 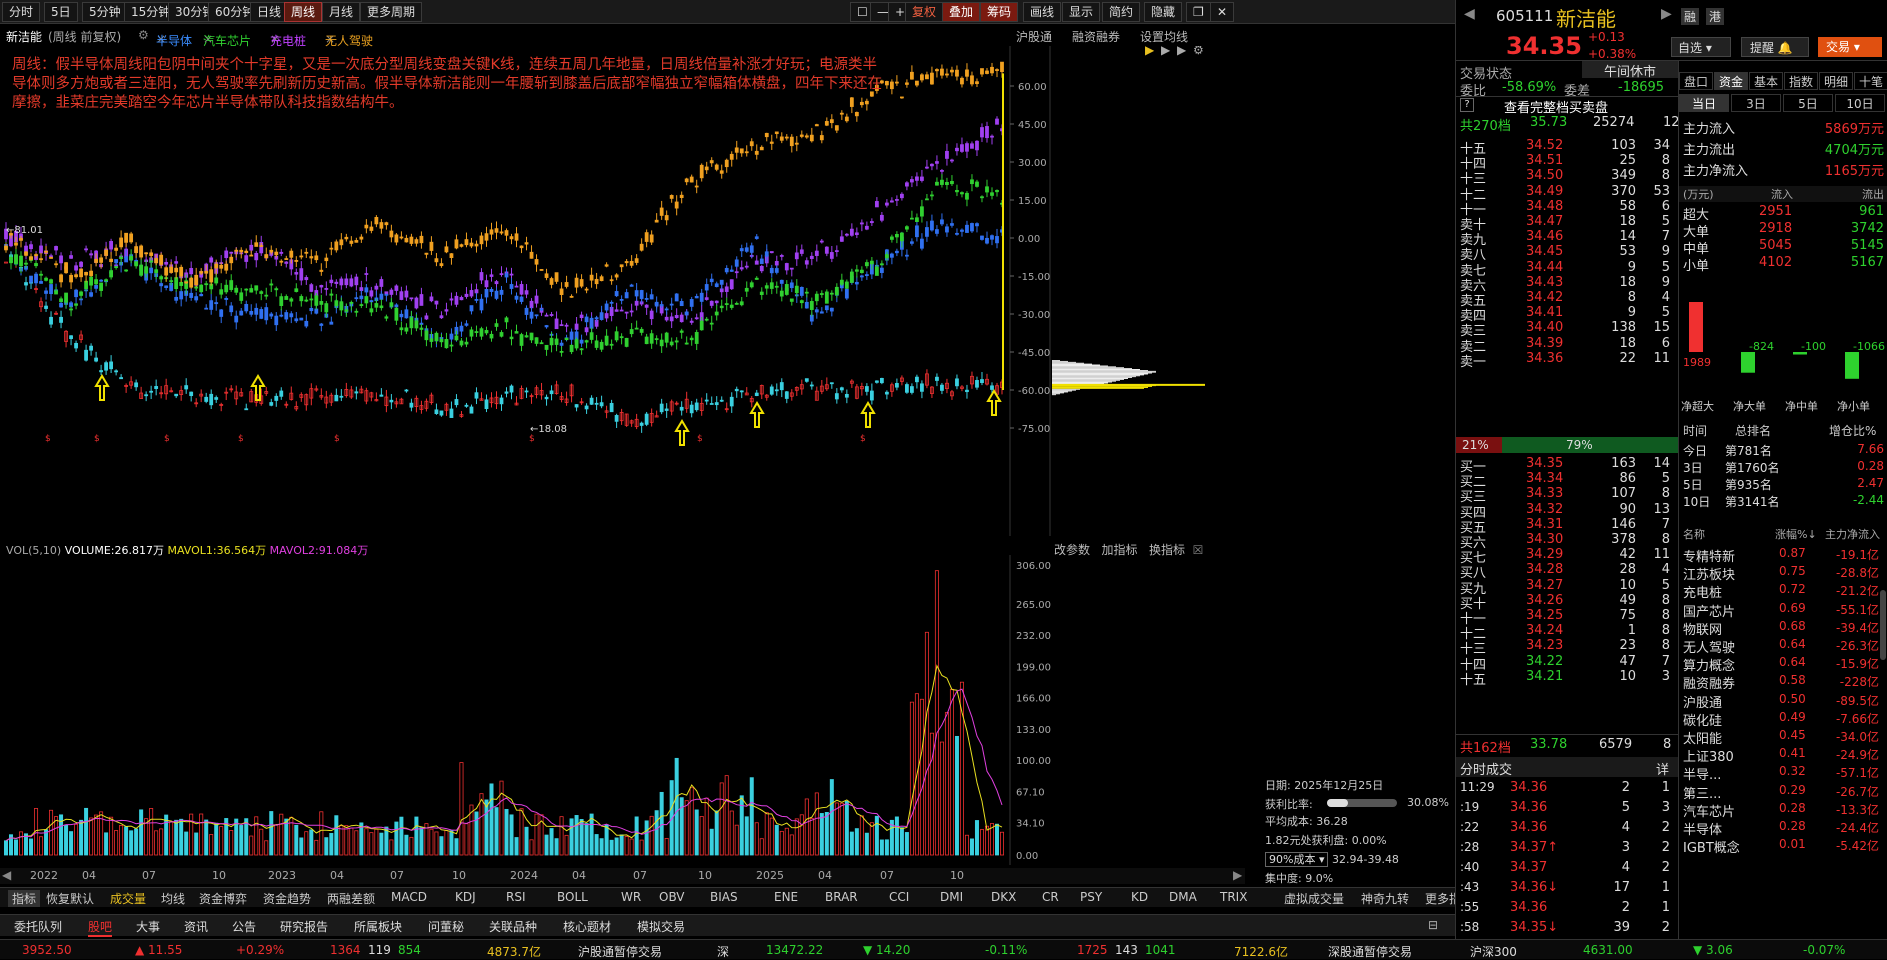 What do you see at coordinates (446, 926) in the screenshot?
I see `tab-7: 问董秘` at bounding box center [446, 926].